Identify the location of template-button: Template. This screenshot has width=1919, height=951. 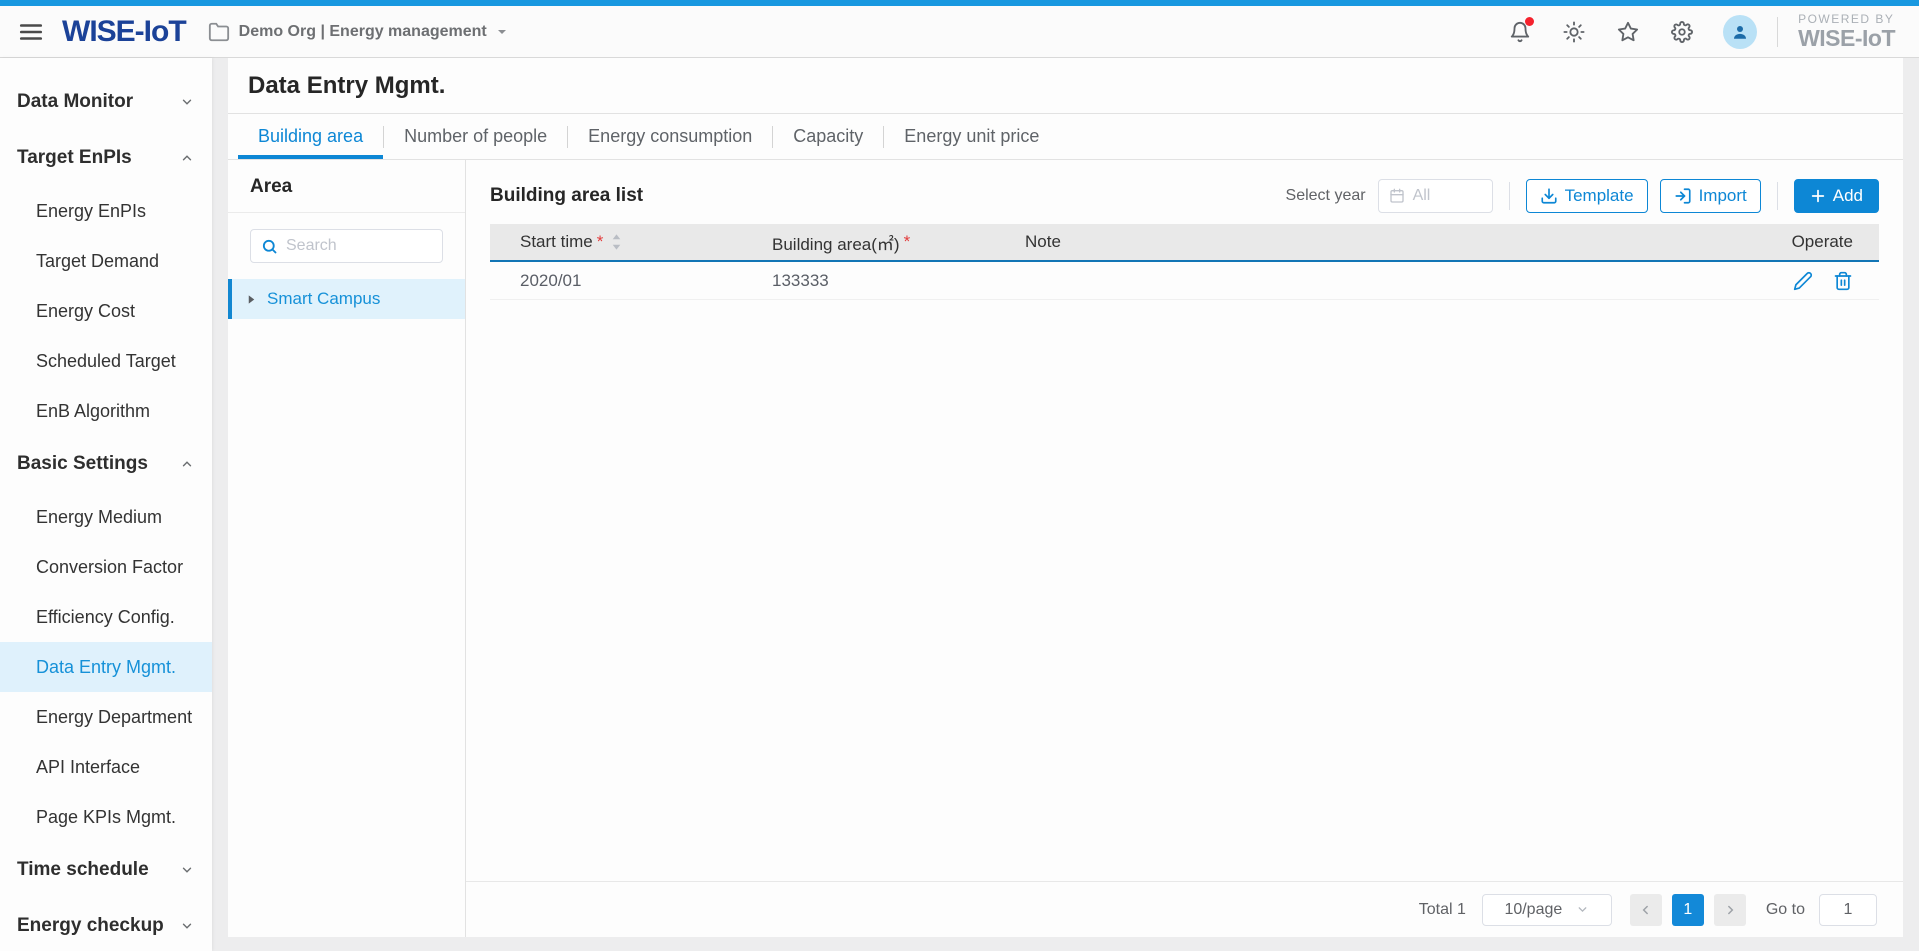
(1586, 196).